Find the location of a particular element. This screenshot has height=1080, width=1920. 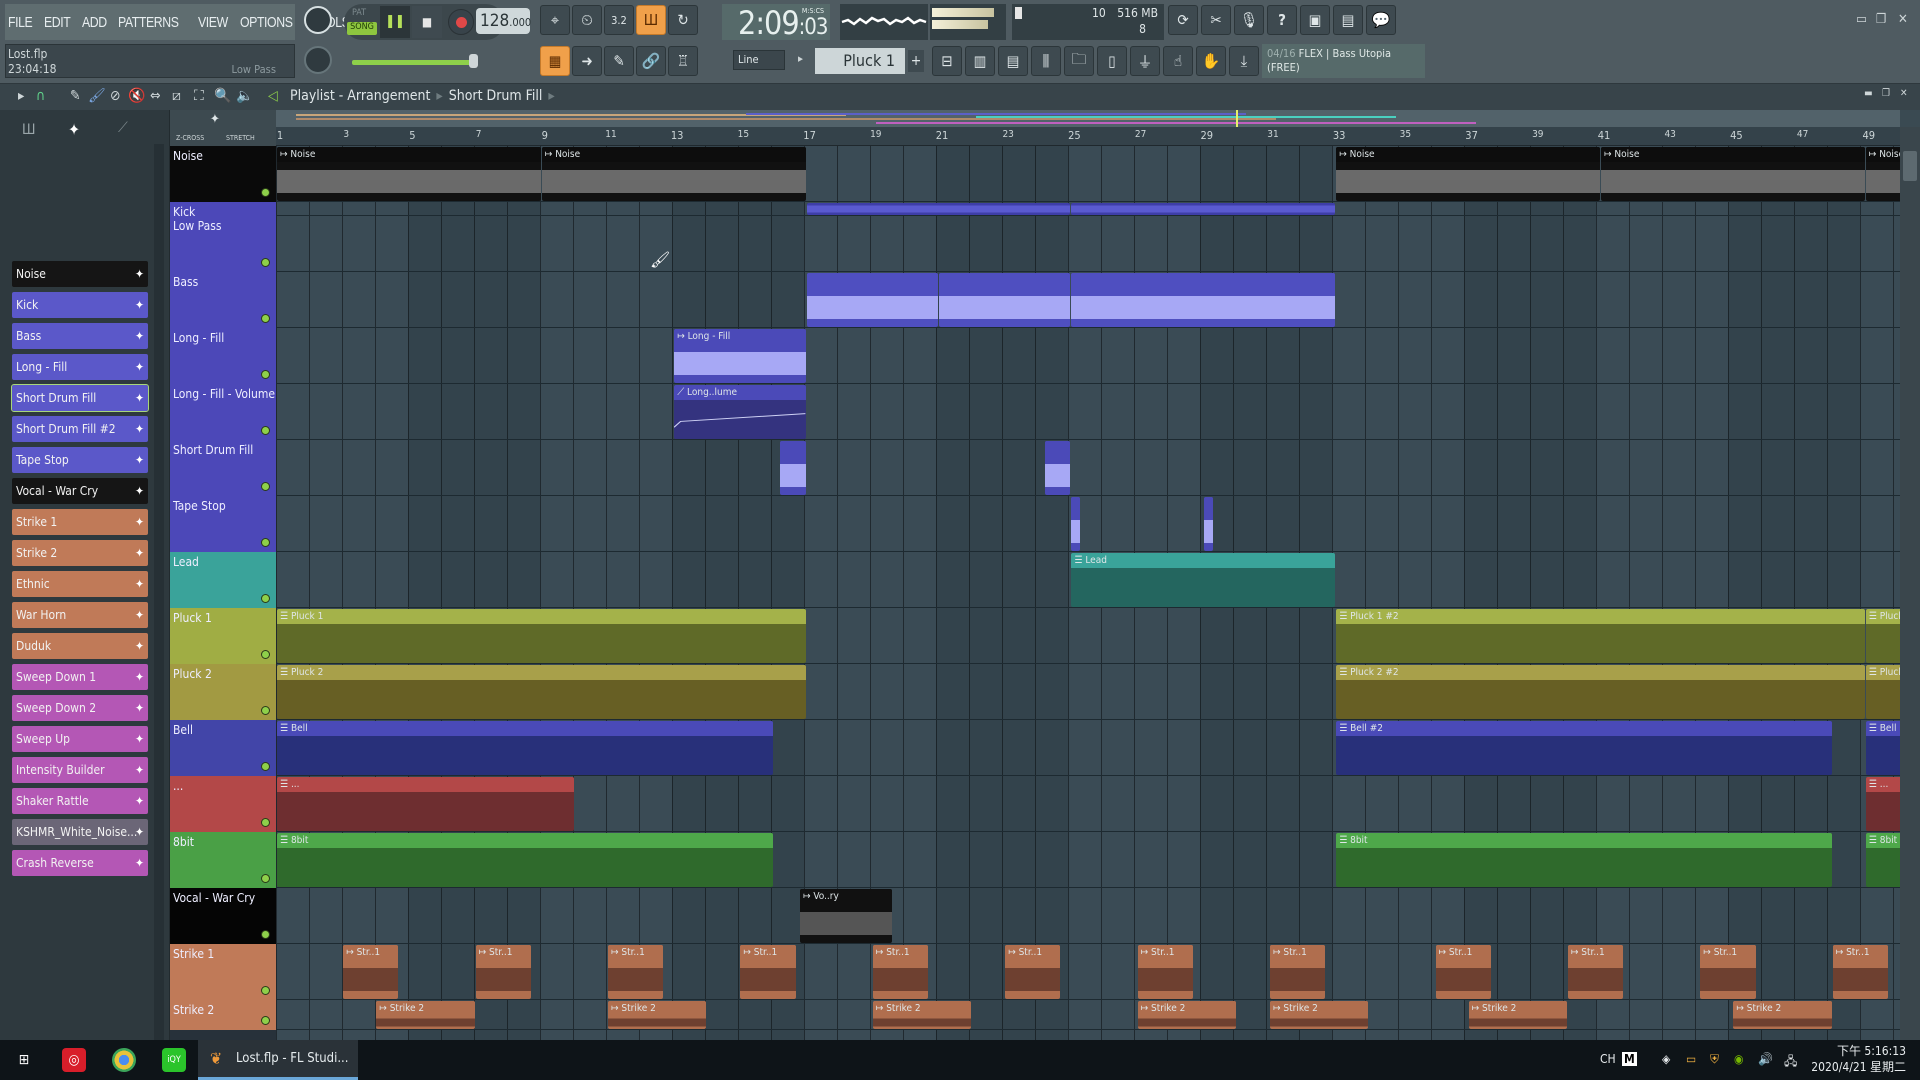

slice-tool-icon: ⧄ is located at coordinates (176, 96).